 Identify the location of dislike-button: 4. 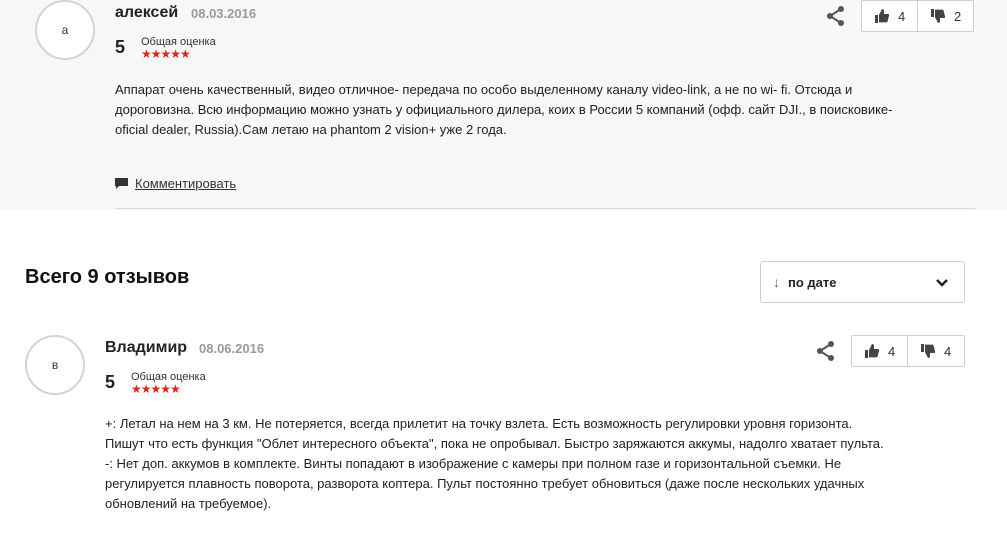
(935, 351).